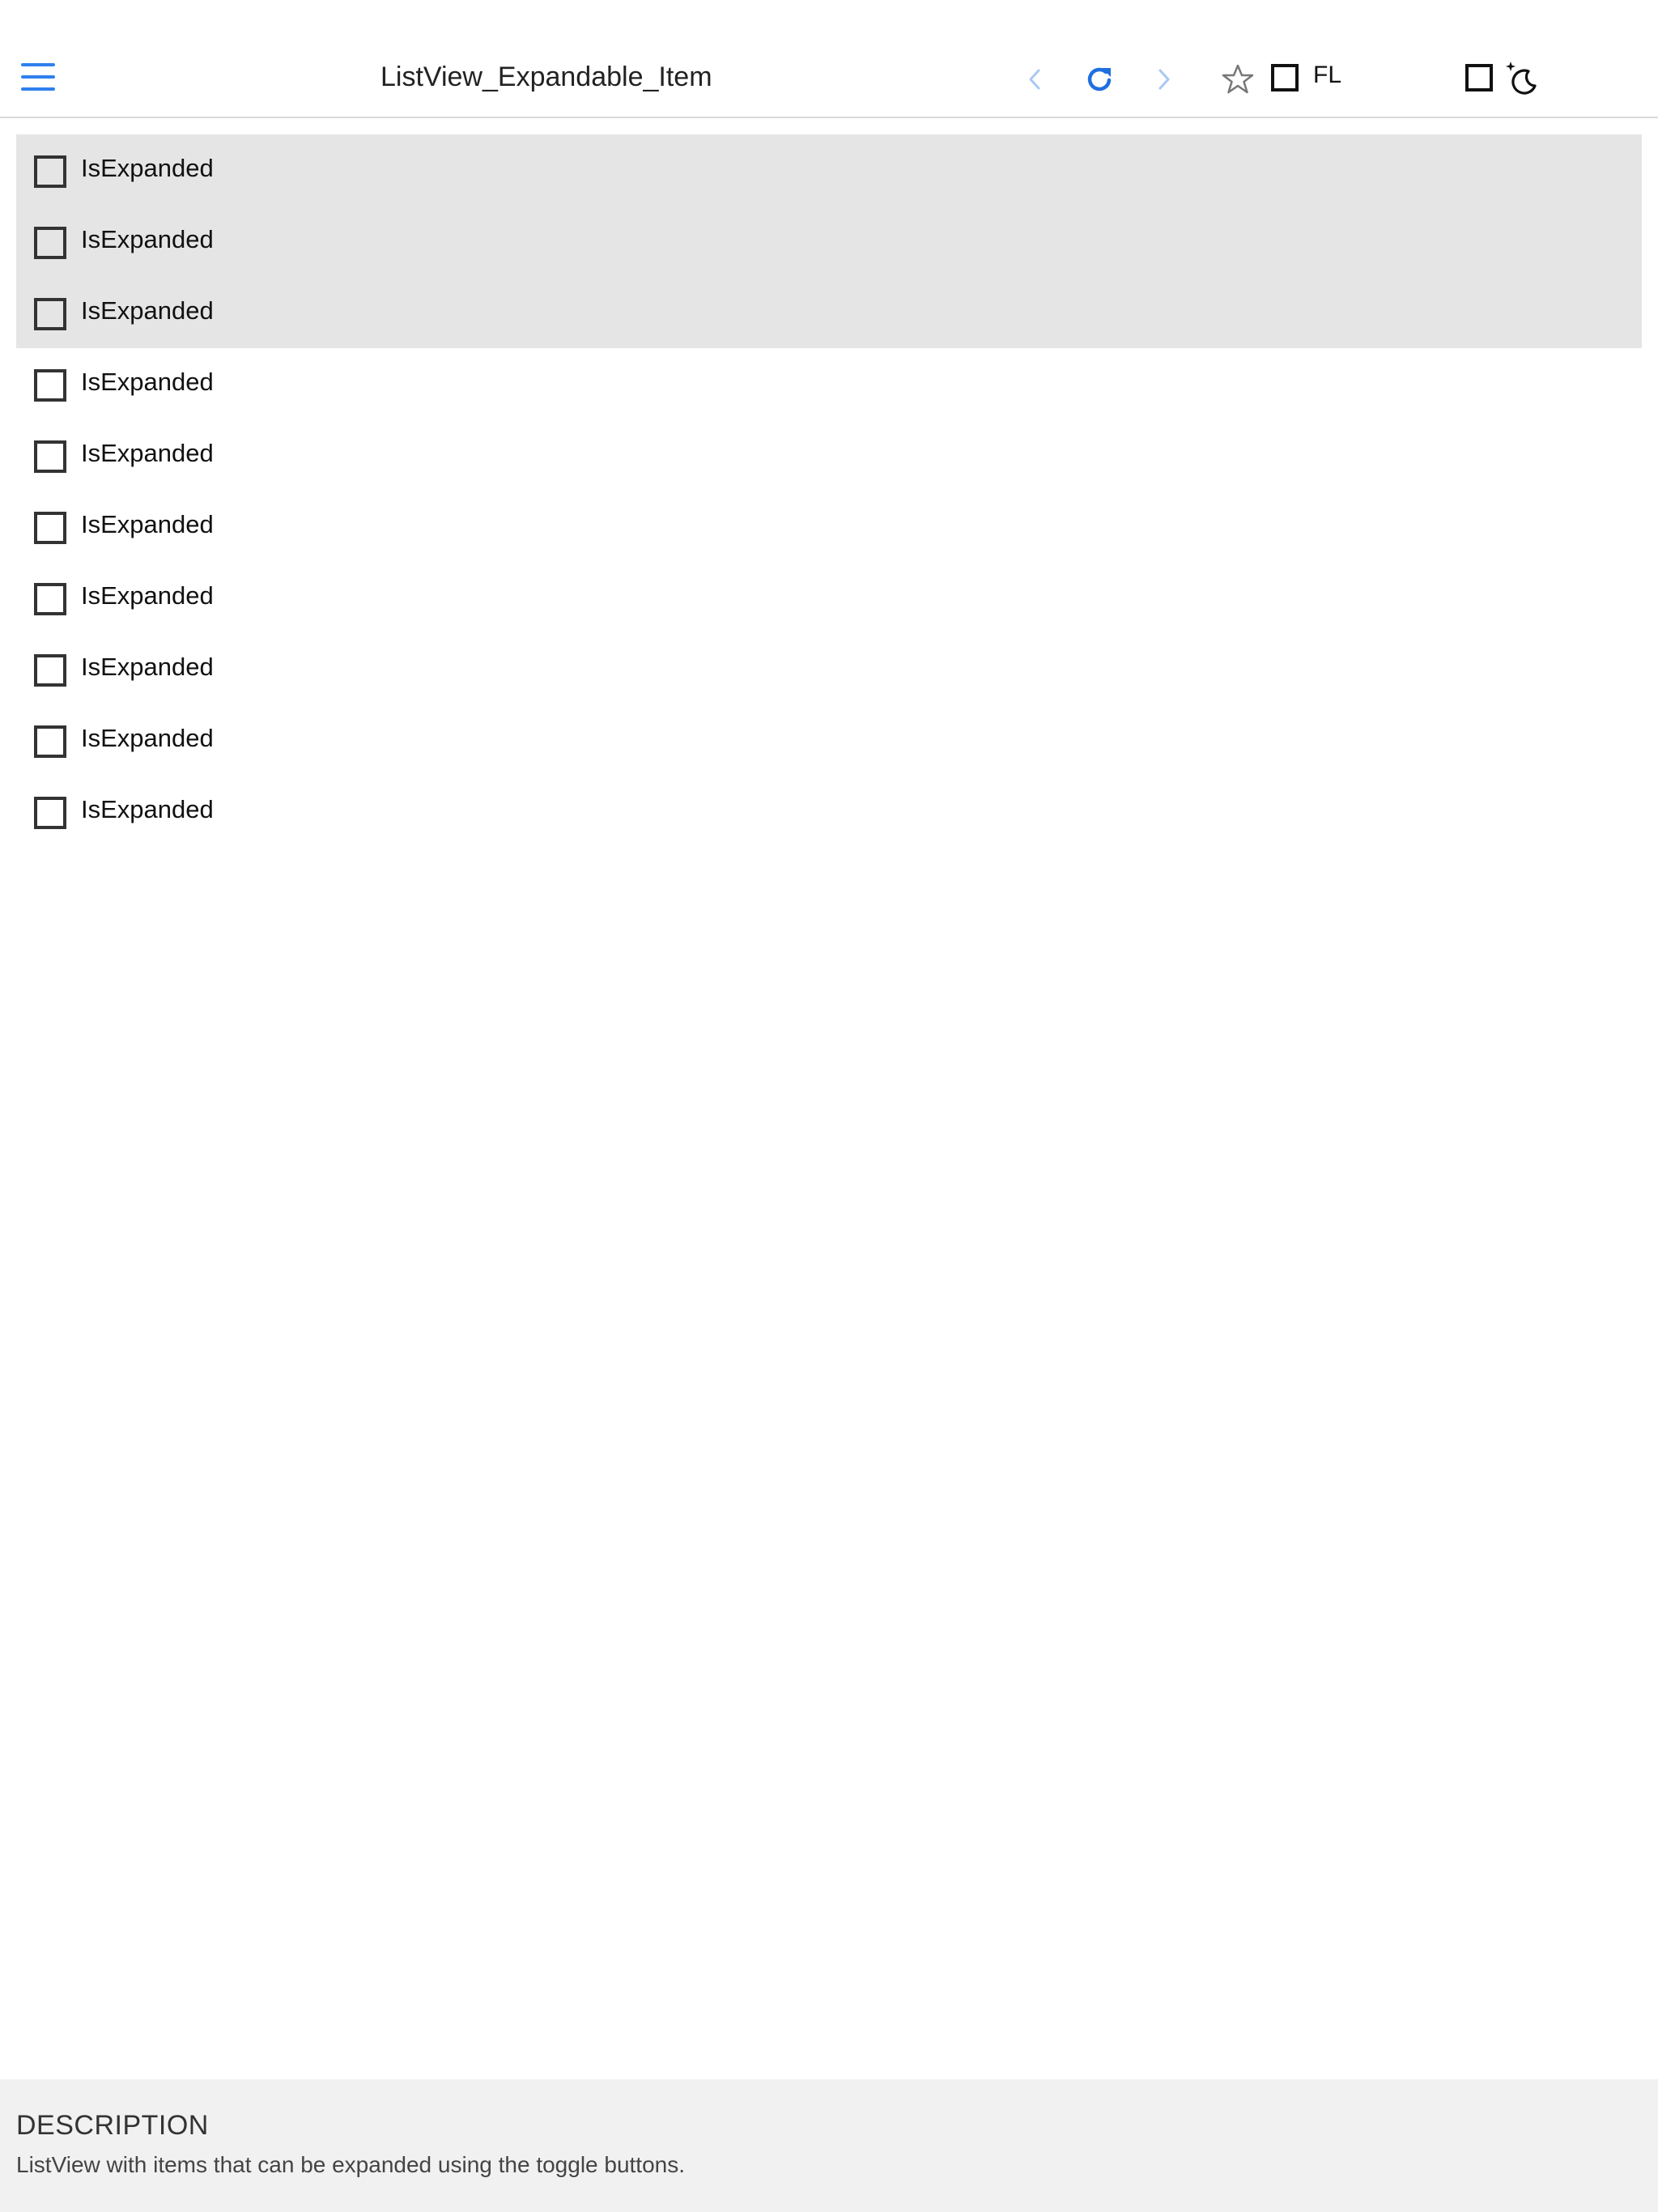 The image size is (1658, 2212). I want to click on theme-button, so click(1522, 78).